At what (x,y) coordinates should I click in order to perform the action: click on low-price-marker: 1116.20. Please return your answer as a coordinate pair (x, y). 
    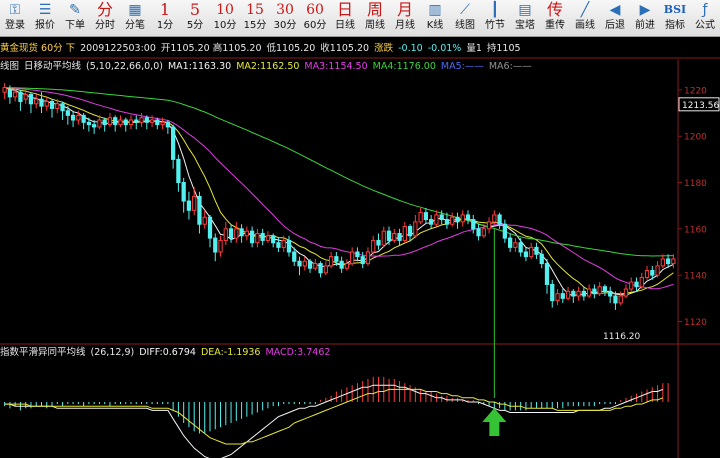
    Looking at the image, I should click on (621, 337).